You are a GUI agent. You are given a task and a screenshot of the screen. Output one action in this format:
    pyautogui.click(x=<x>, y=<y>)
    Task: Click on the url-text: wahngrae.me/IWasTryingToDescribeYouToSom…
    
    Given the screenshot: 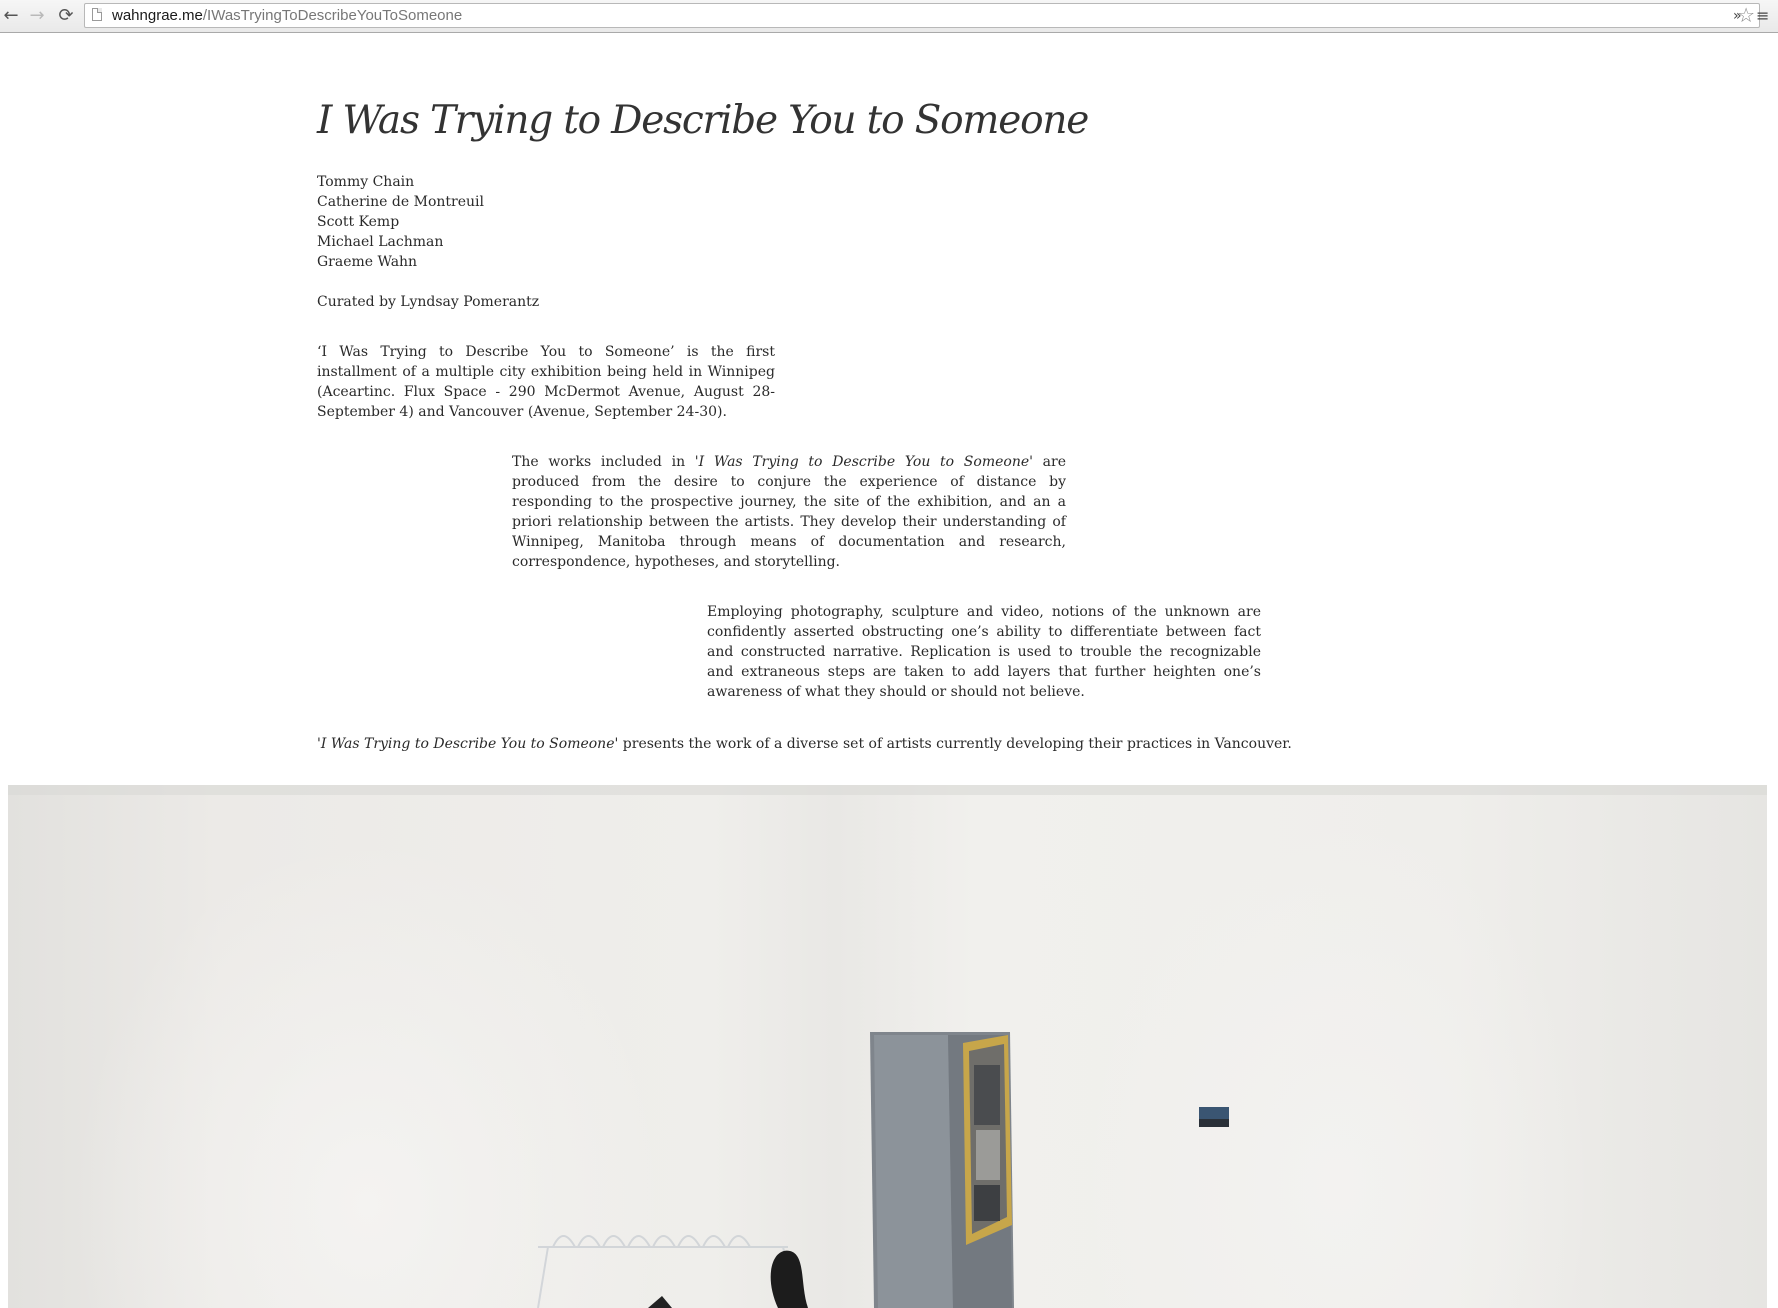 What is the action you would take?
    pyautogui.click(x=287, y=15)
    